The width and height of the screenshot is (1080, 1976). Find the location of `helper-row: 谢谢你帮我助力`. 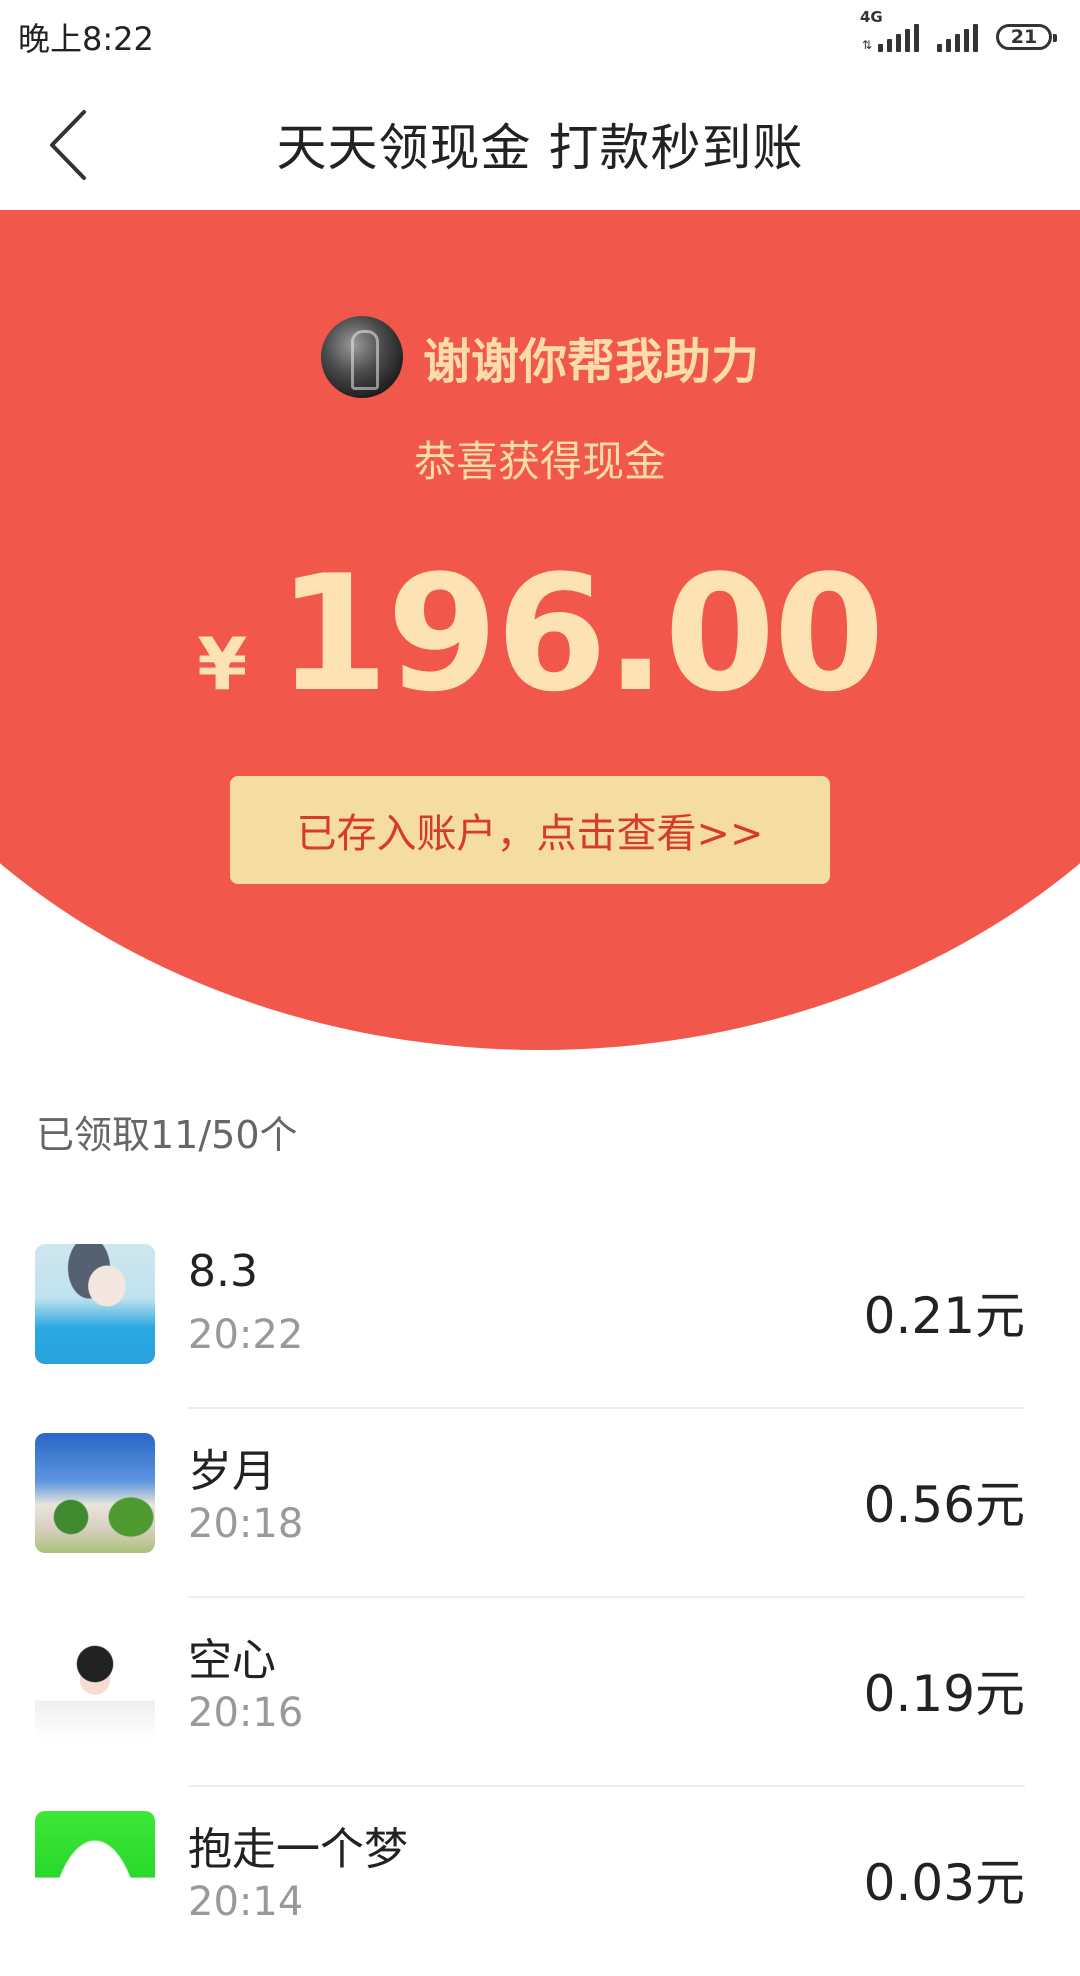

helper-row: 谢谢你帮我助力 is located at coordinates (540, 357).